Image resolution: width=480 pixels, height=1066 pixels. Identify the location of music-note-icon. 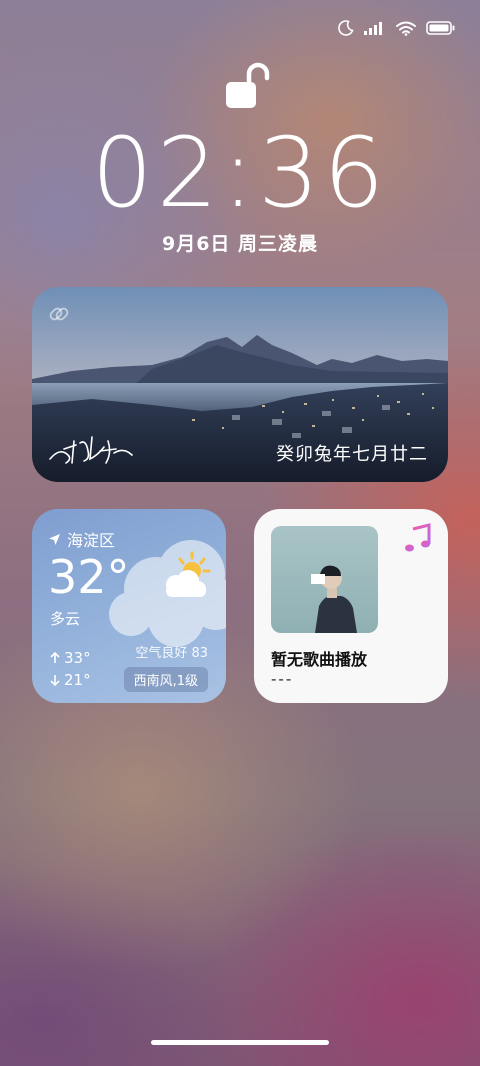
(418, 537).